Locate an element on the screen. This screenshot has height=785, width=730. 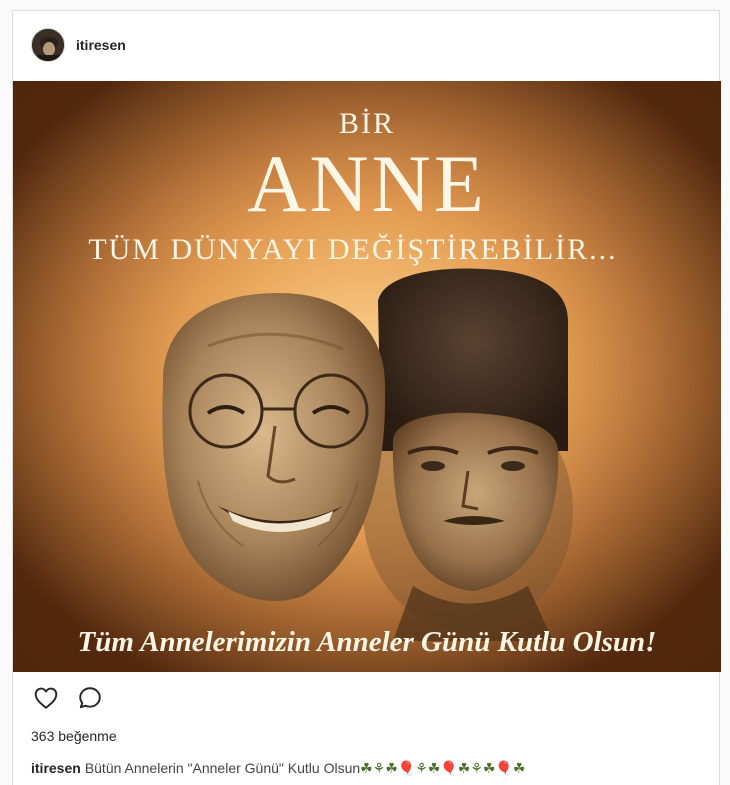
portrait-right is located at coordinates (468, 454).